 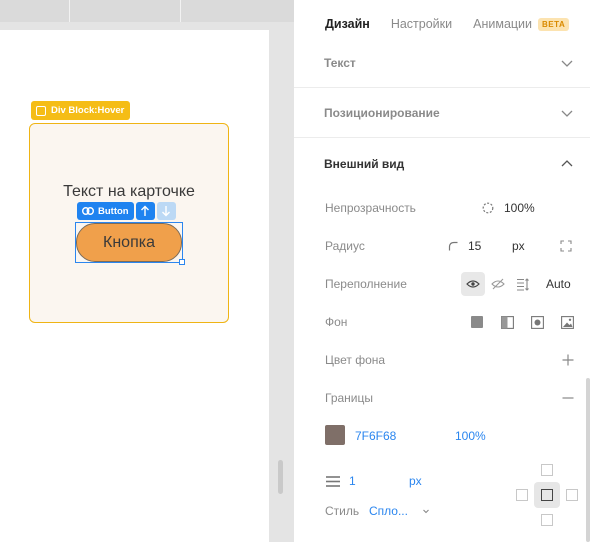 I want to click on arrow-down-icon, so click(x=166, y=211).